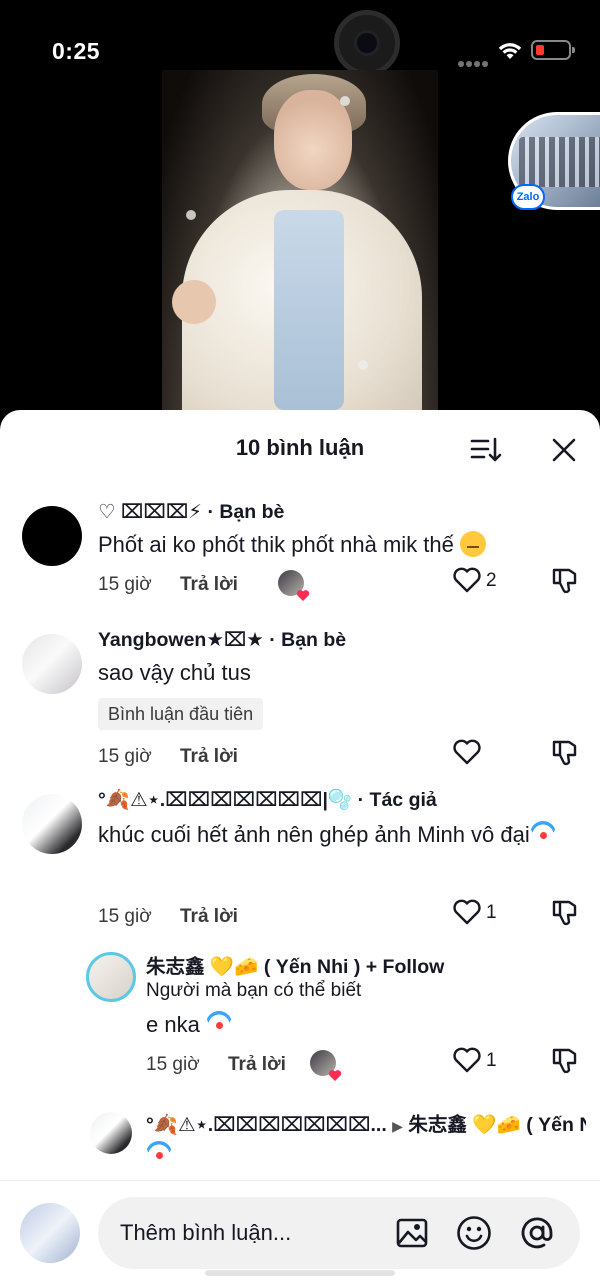  I want to click on video-player, so click(300, 242).